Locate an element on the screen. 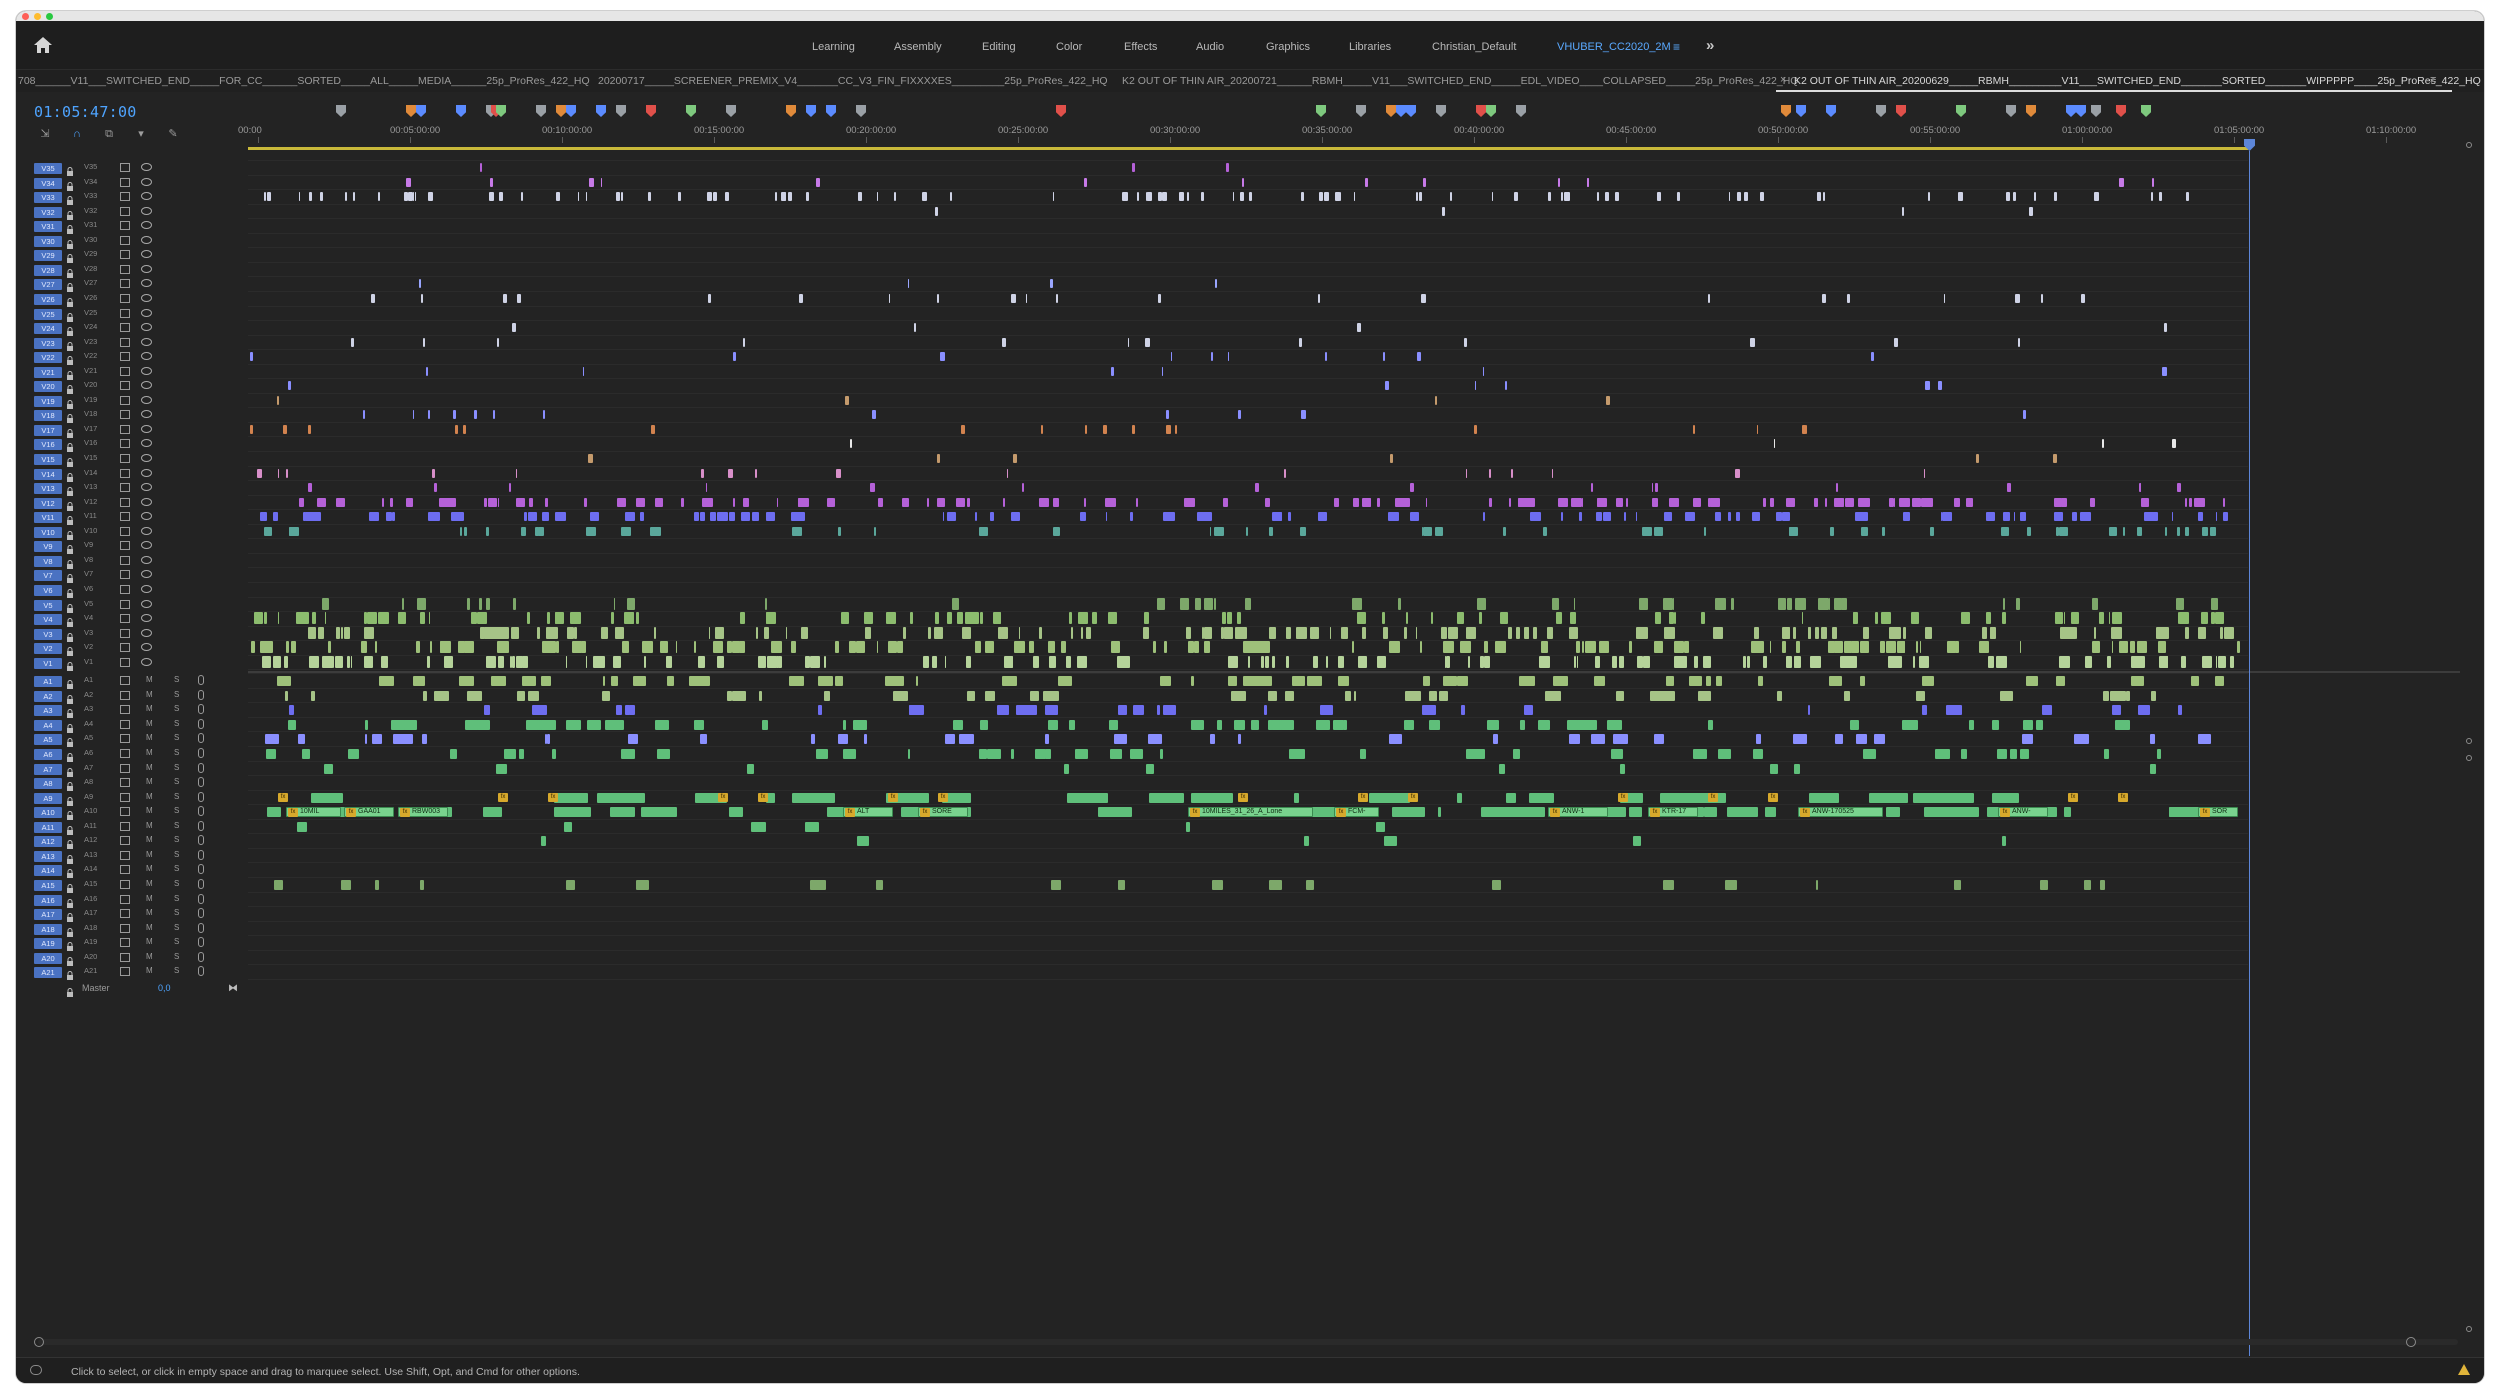 This screenshot has height=1398, width=2500. track-target-toggle: A19 is located at coordinates (48, 944).